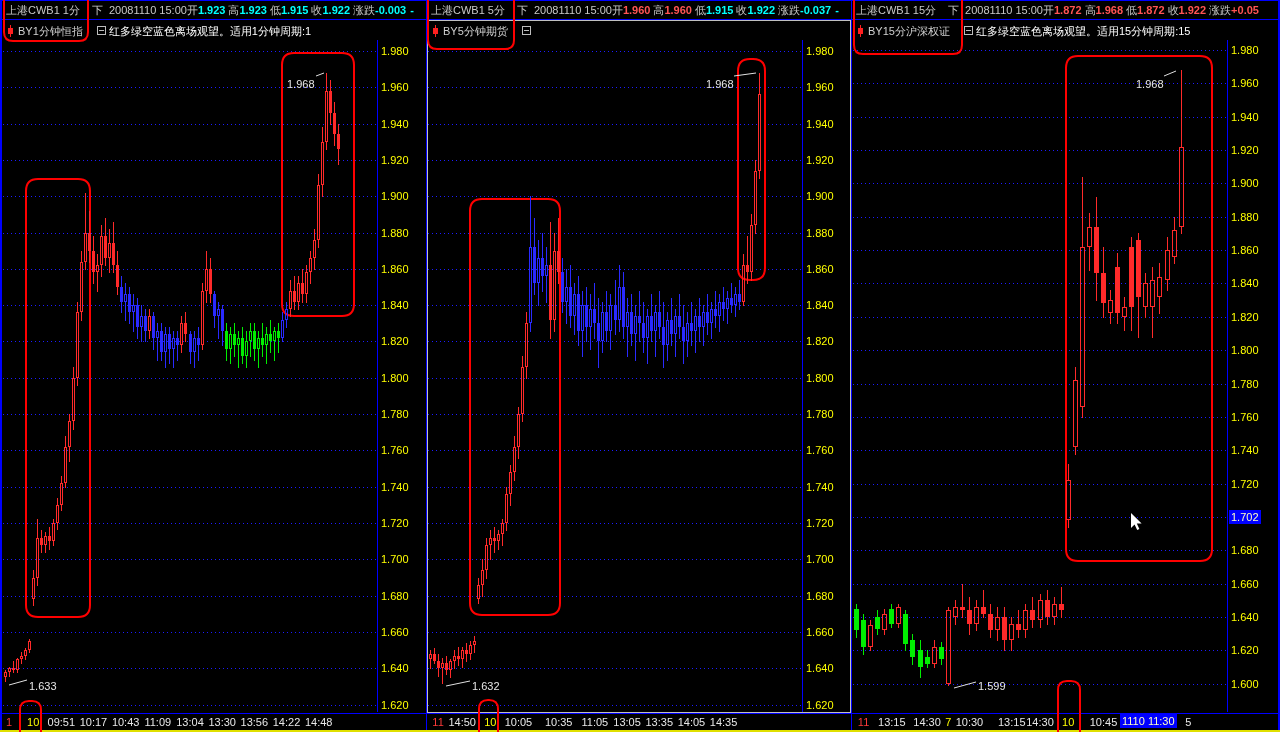 This screenshot has height=732, width=1280. What do you see at coordinates (558, 722) in the screenshot?
I see `time-axis-label: 10:35` at bounding box center [558, 722].